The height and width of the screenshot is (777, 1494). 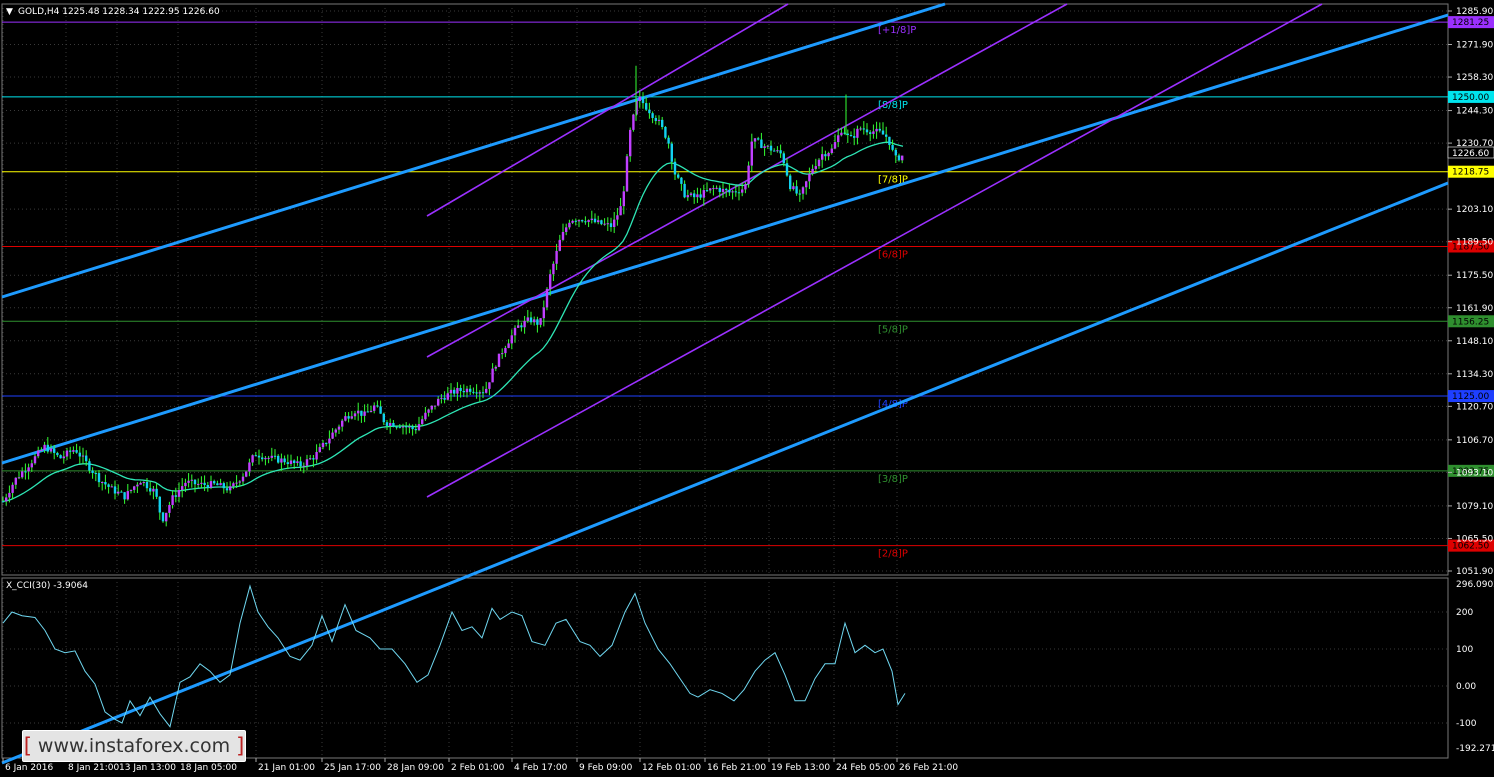 I want to click on level-label: [6/8]P, so click(x=893, y=254).